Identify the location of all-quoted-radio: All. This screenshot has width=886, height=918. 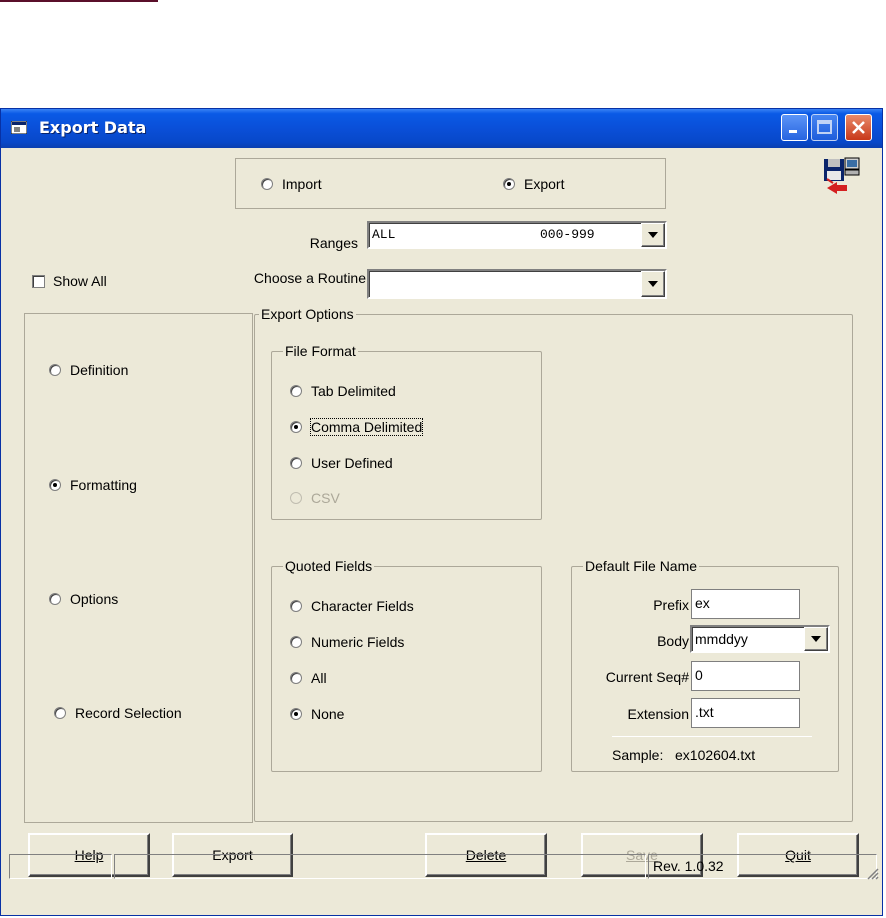
(308, 678).